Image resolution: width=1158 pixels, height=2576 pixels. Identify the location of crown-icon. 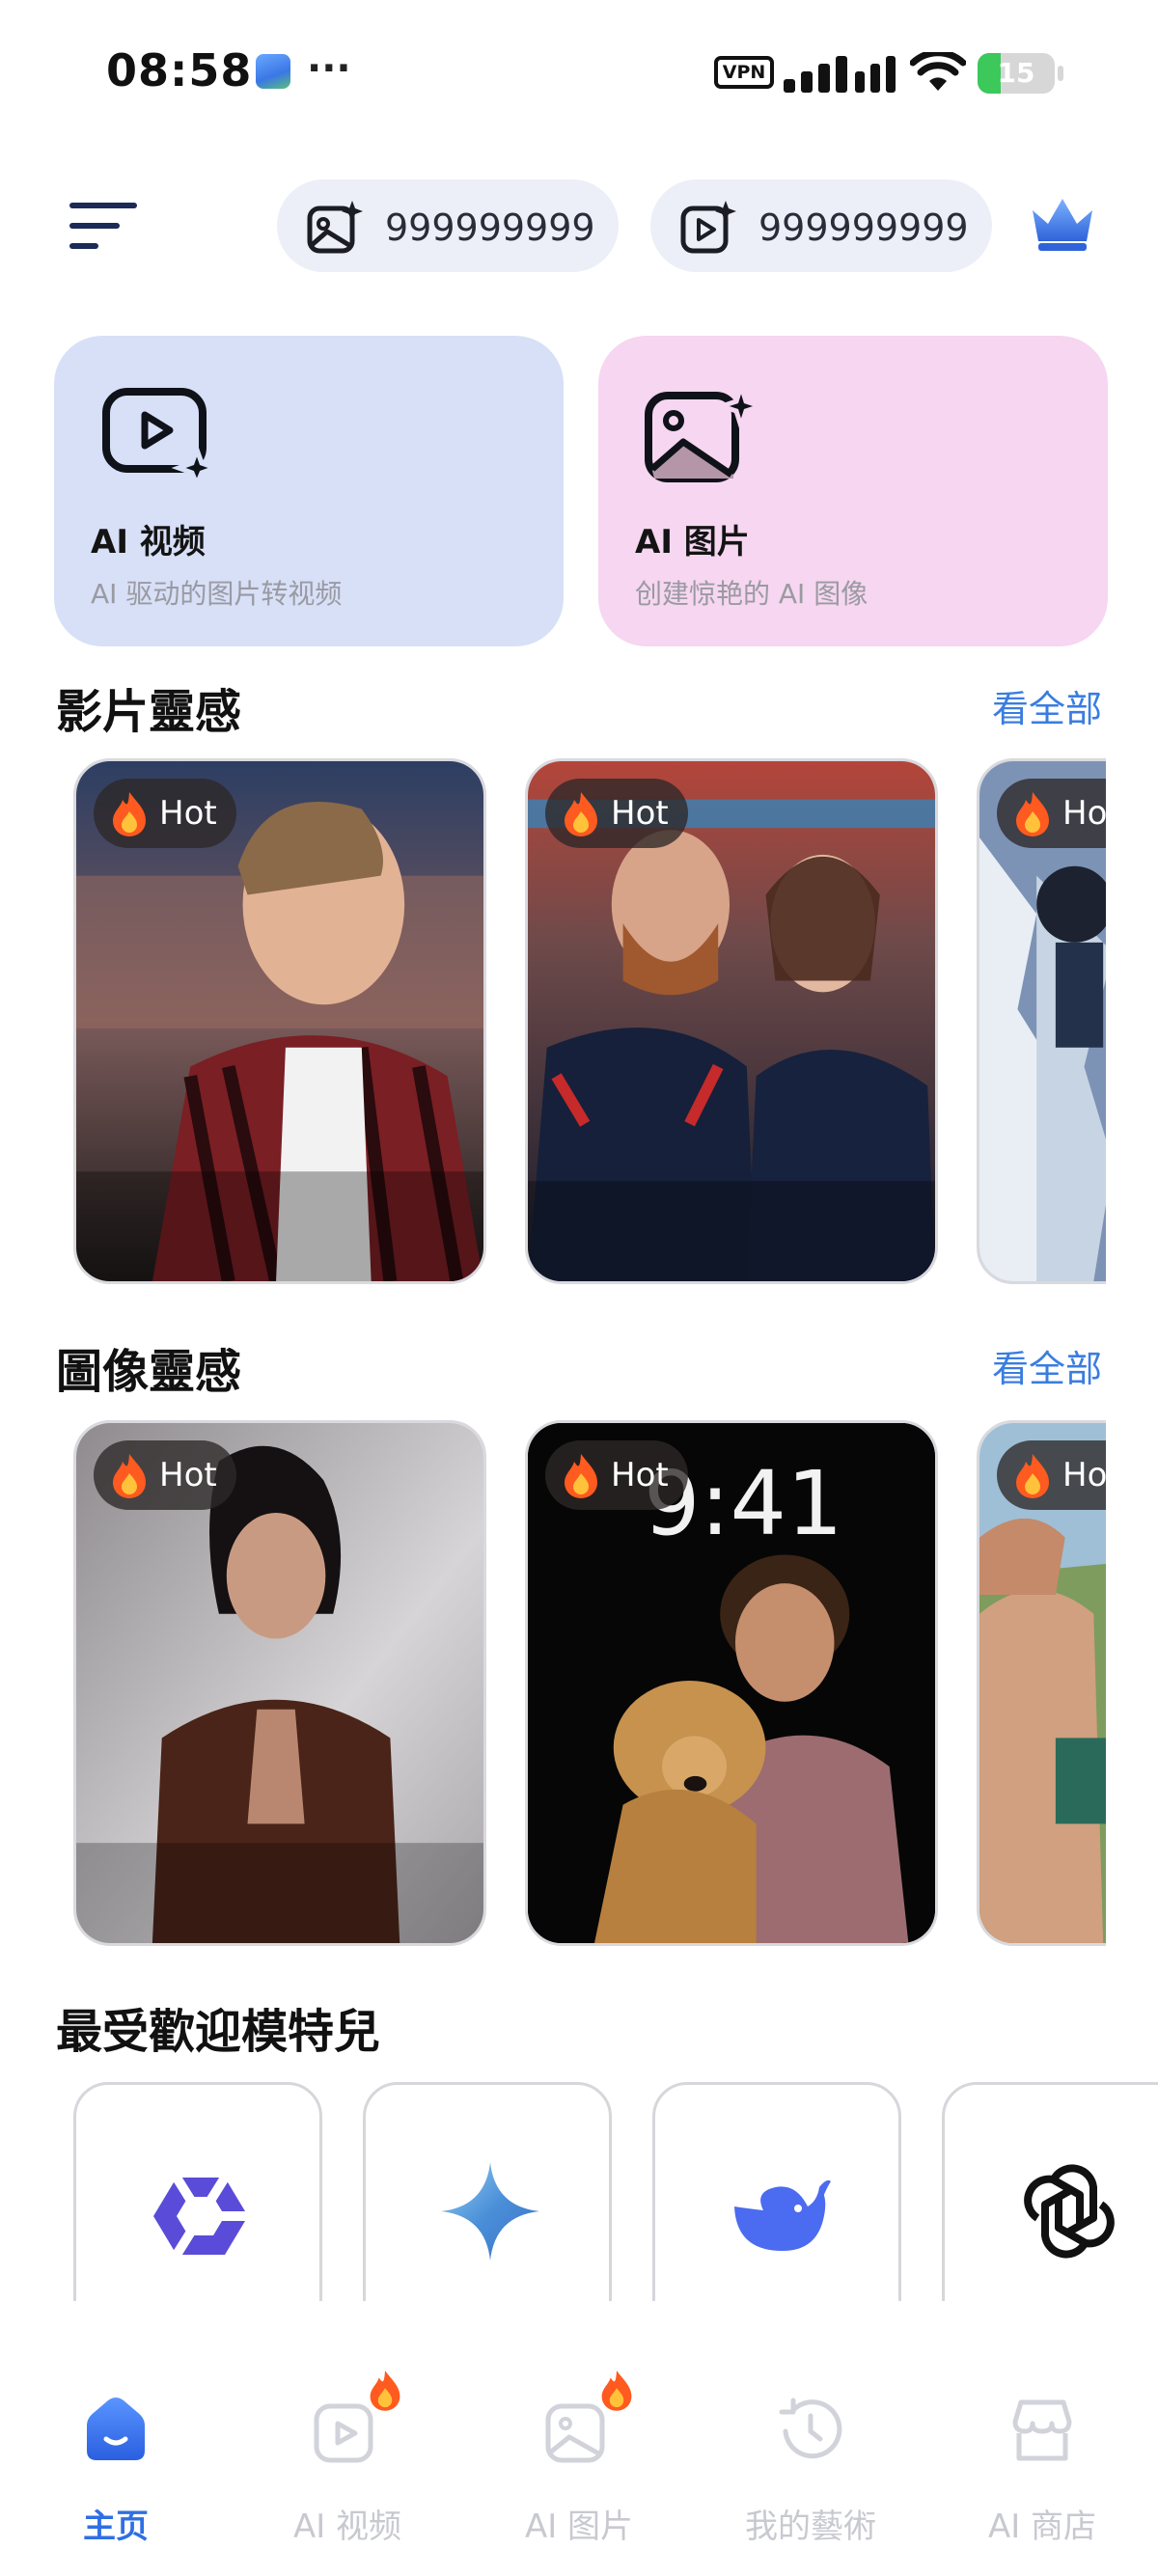
(1062, 224).